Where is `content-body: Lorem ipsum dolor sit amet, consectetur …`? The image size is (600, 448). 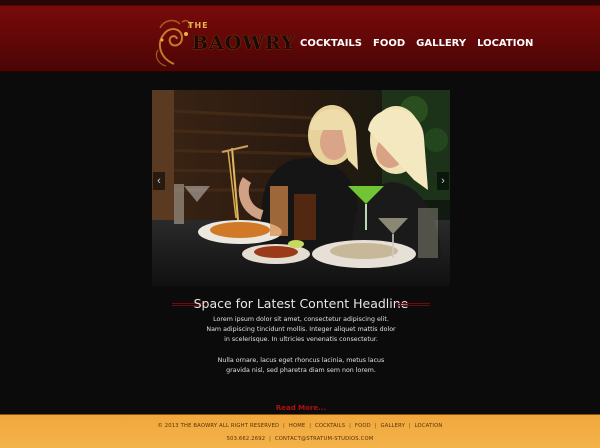 content-body: Lorem ipsum dolor sit amet, consectetur … is located at coordinates (301, 345).